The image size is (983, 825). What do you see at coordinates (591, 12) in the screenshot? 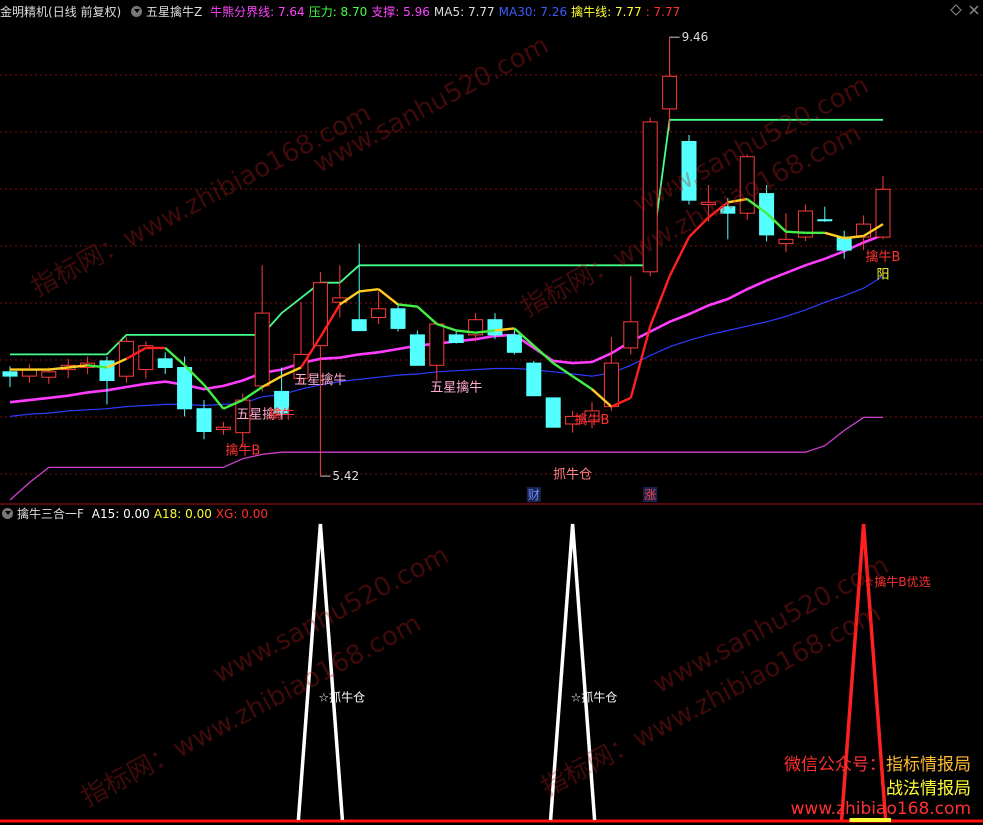
I see `indicator-label: 擒牛线:` at bounding box center [591, 12].